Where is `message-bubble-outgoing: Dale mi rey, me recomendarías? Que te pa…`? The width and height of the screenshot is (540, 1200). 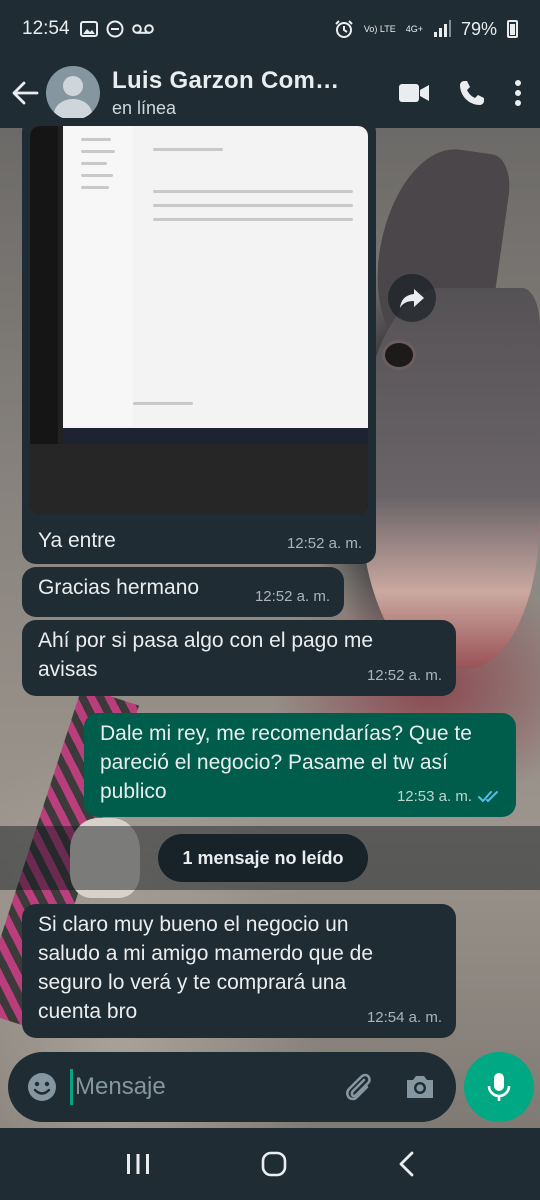 message-bubble-outgoing: Dale mi rey, me recomendarías? Que te pa… is located at coordinates (300, 765).